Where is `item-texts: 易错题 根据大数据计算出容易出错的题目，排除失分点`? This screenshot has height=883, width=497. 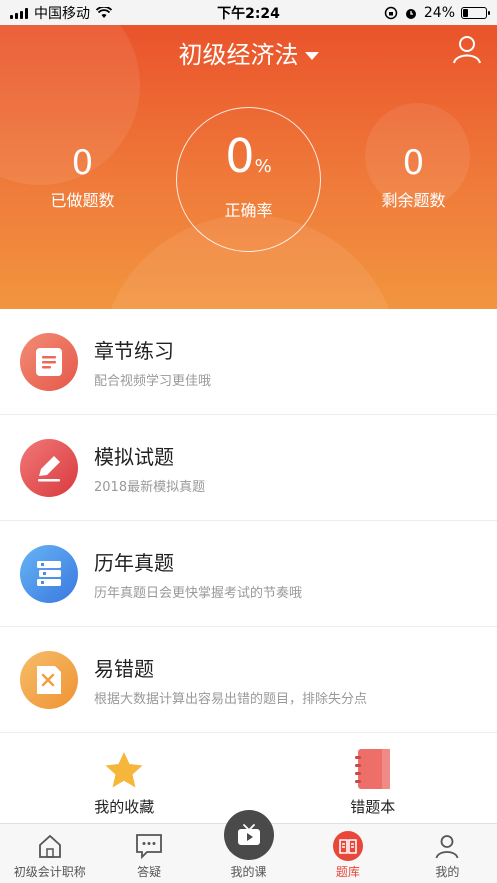 item-texts: 易错题 根据大数据计算出容易出错的题目，排除失分点 is located at coordinates (230, 680).